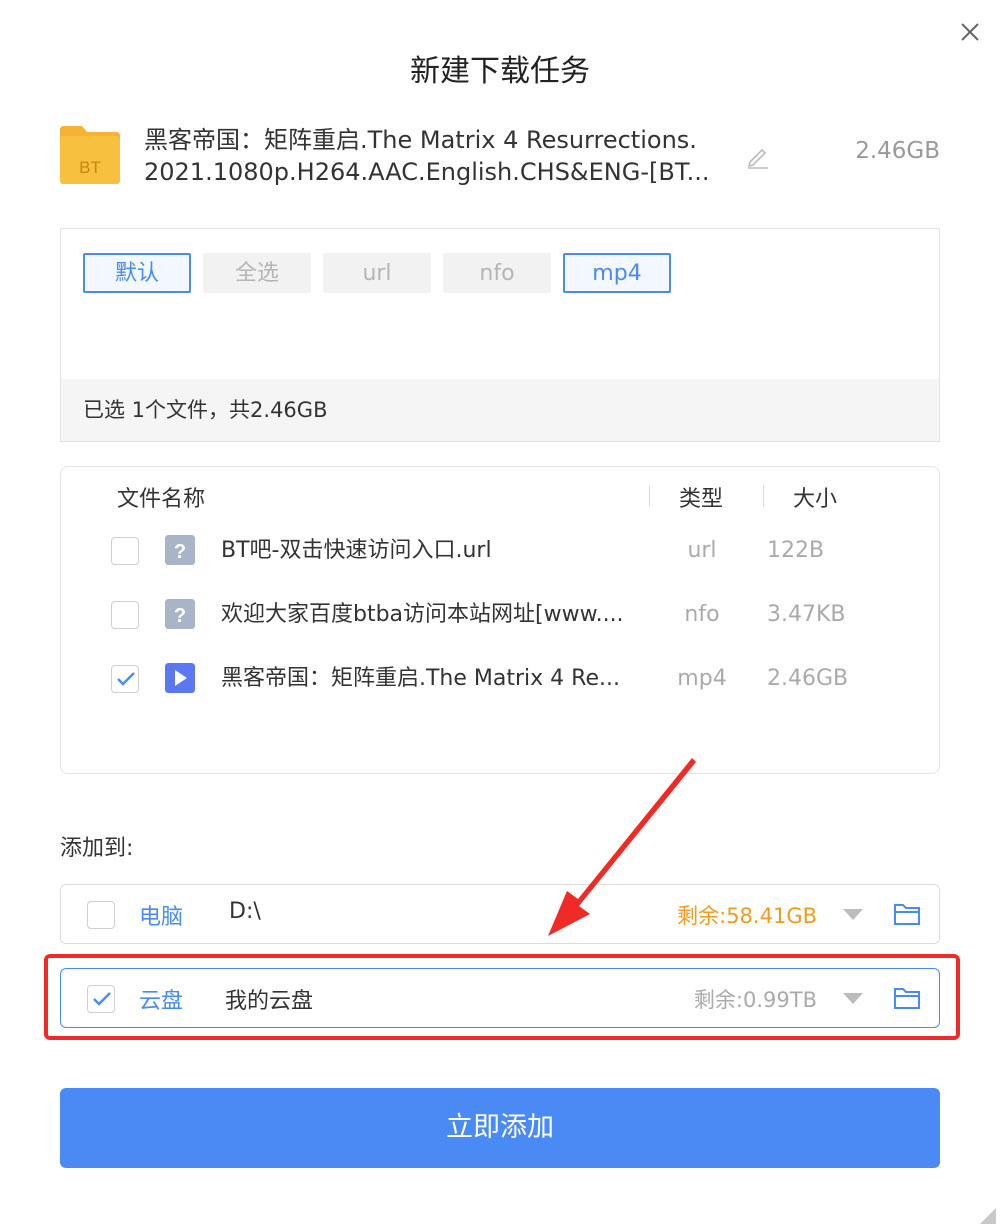 The width and height of the screenshot is (1000, 1228). Describe the element at coordinates (808, 678) in the screenshot. I see `file-size: 2.46GB` at that location.